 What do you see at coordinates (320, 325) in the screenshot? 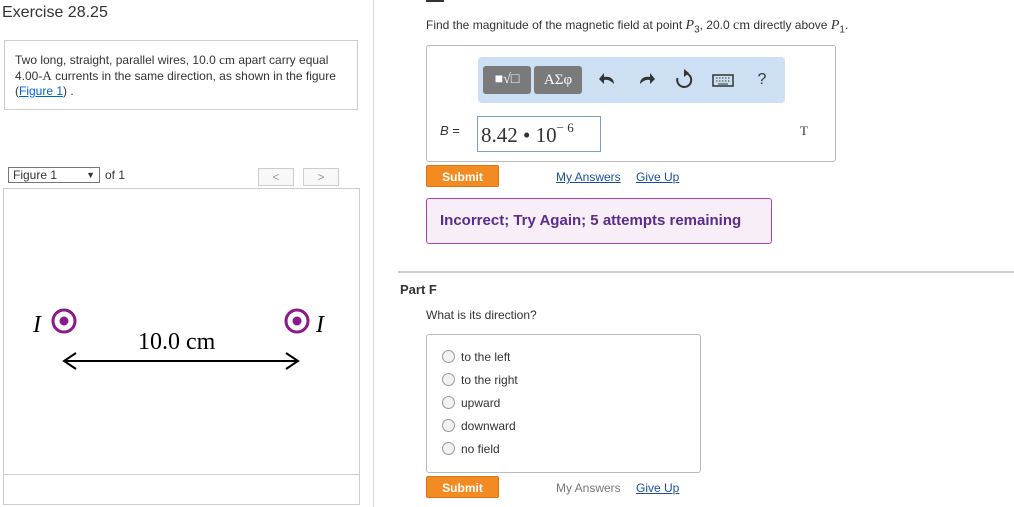
I see `current-label-right: I` at bounding box center [320, 325].